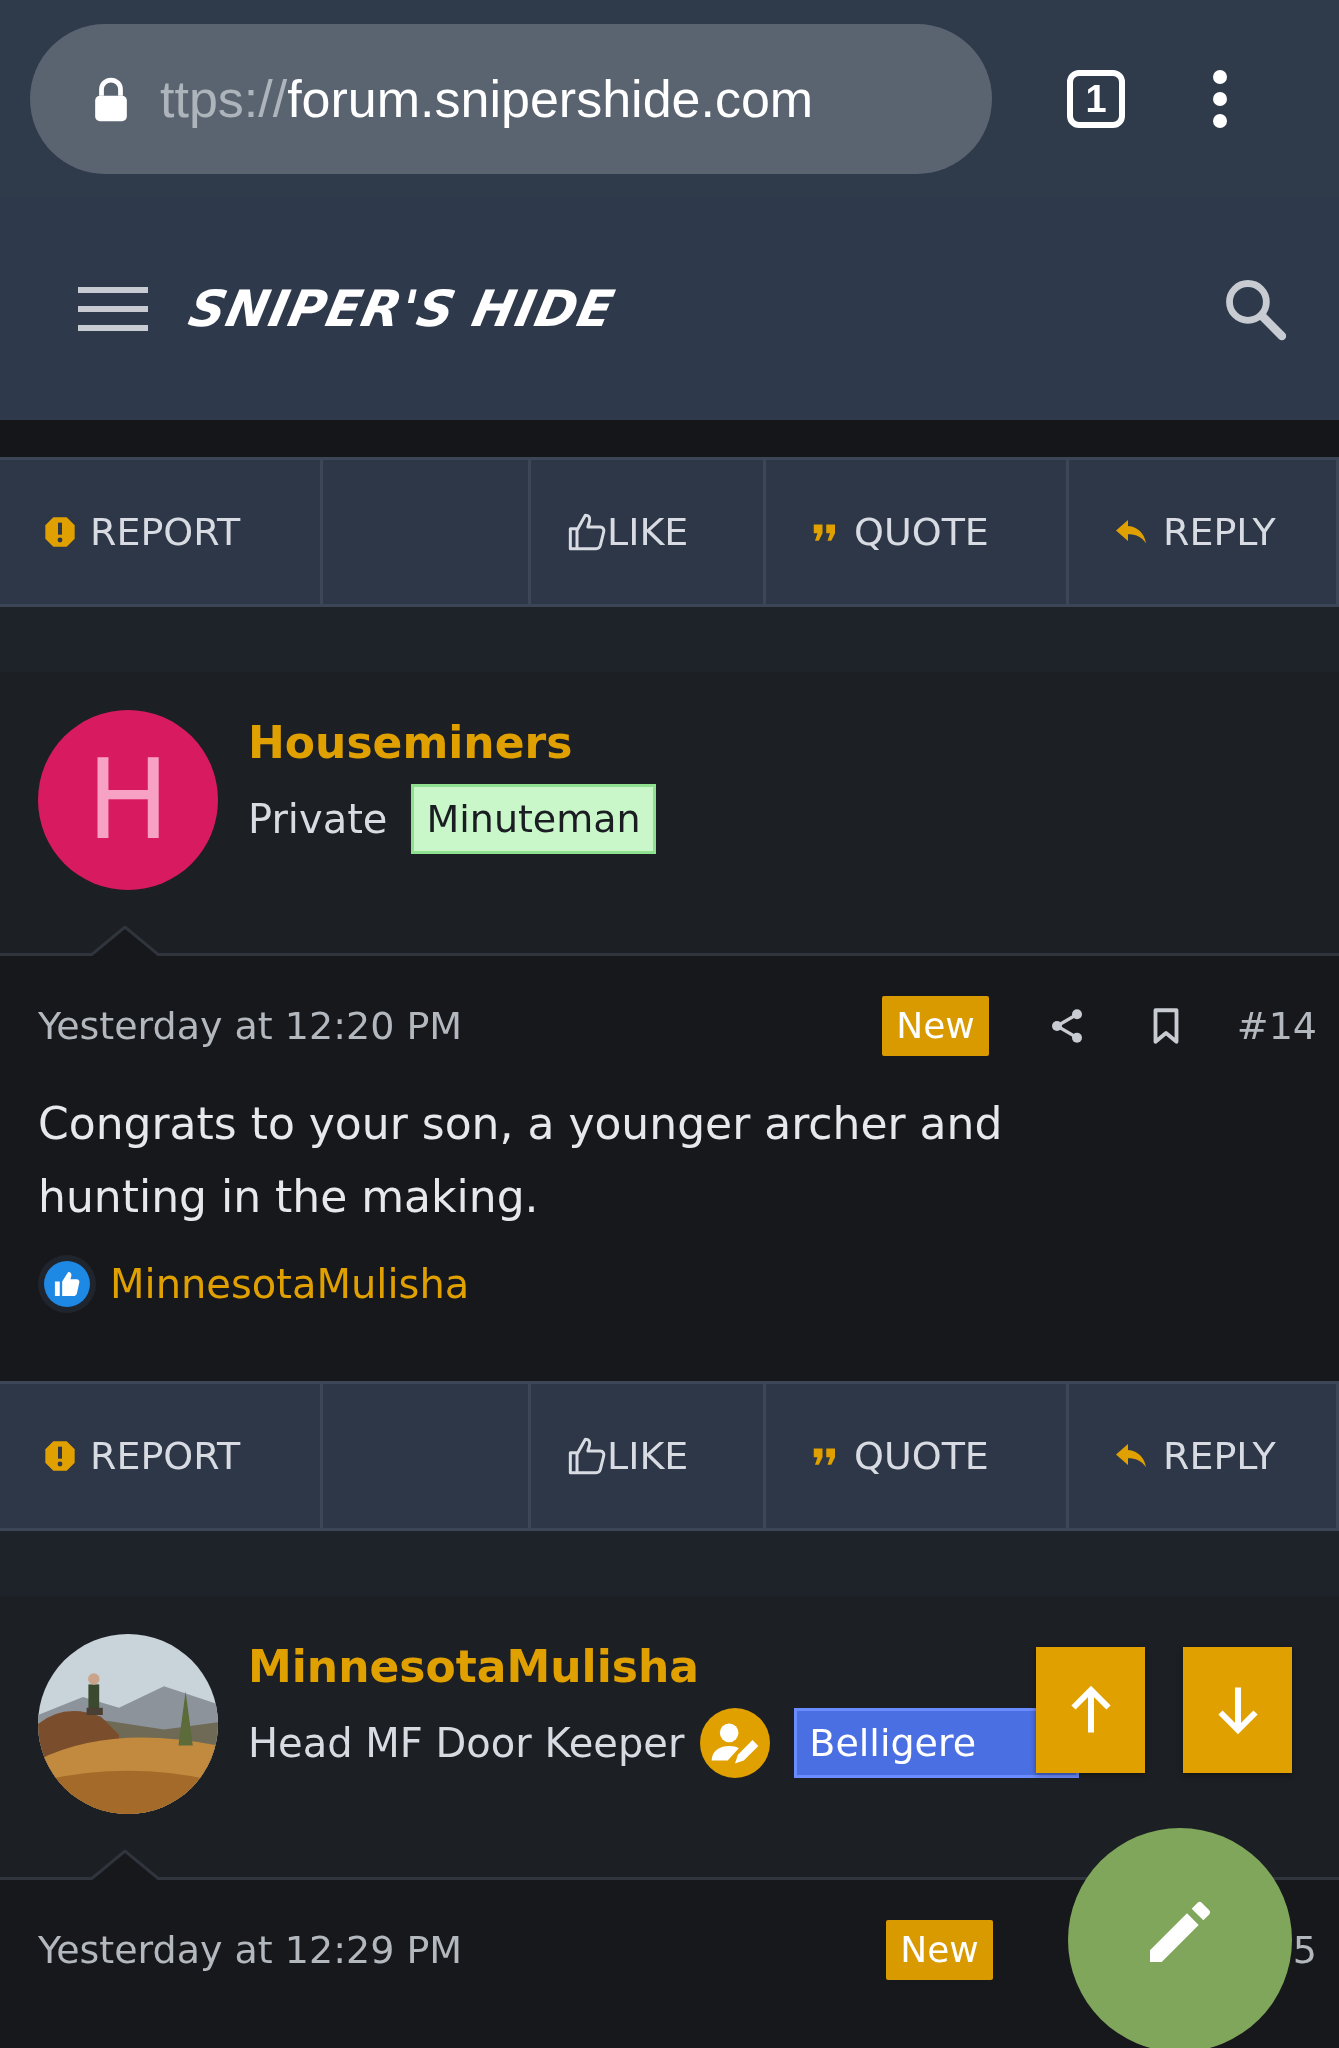 The image size is (1339, 2048). Describe the element at coordinates (487, 99) in the screenshot. I see `url-text: ttps://forum.snipershide.com` at that location.